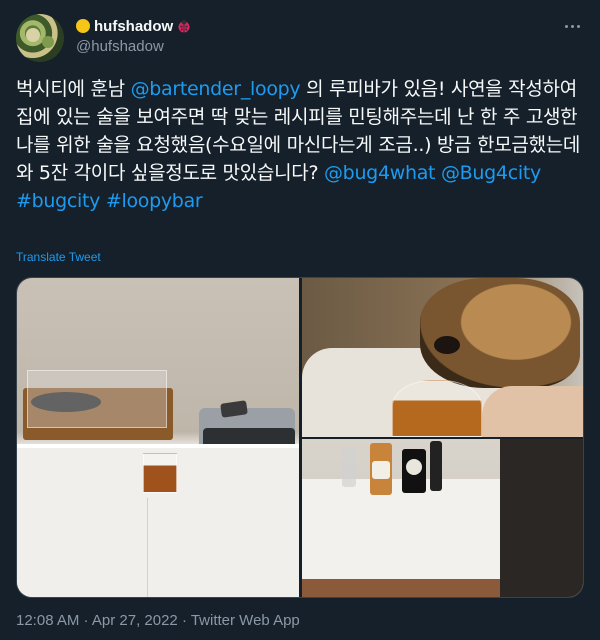 The image size is (600, 640). Describe the element at coordinates (491, 173) in the screenshot. I see `mention-link: @Bug4city` at that location.